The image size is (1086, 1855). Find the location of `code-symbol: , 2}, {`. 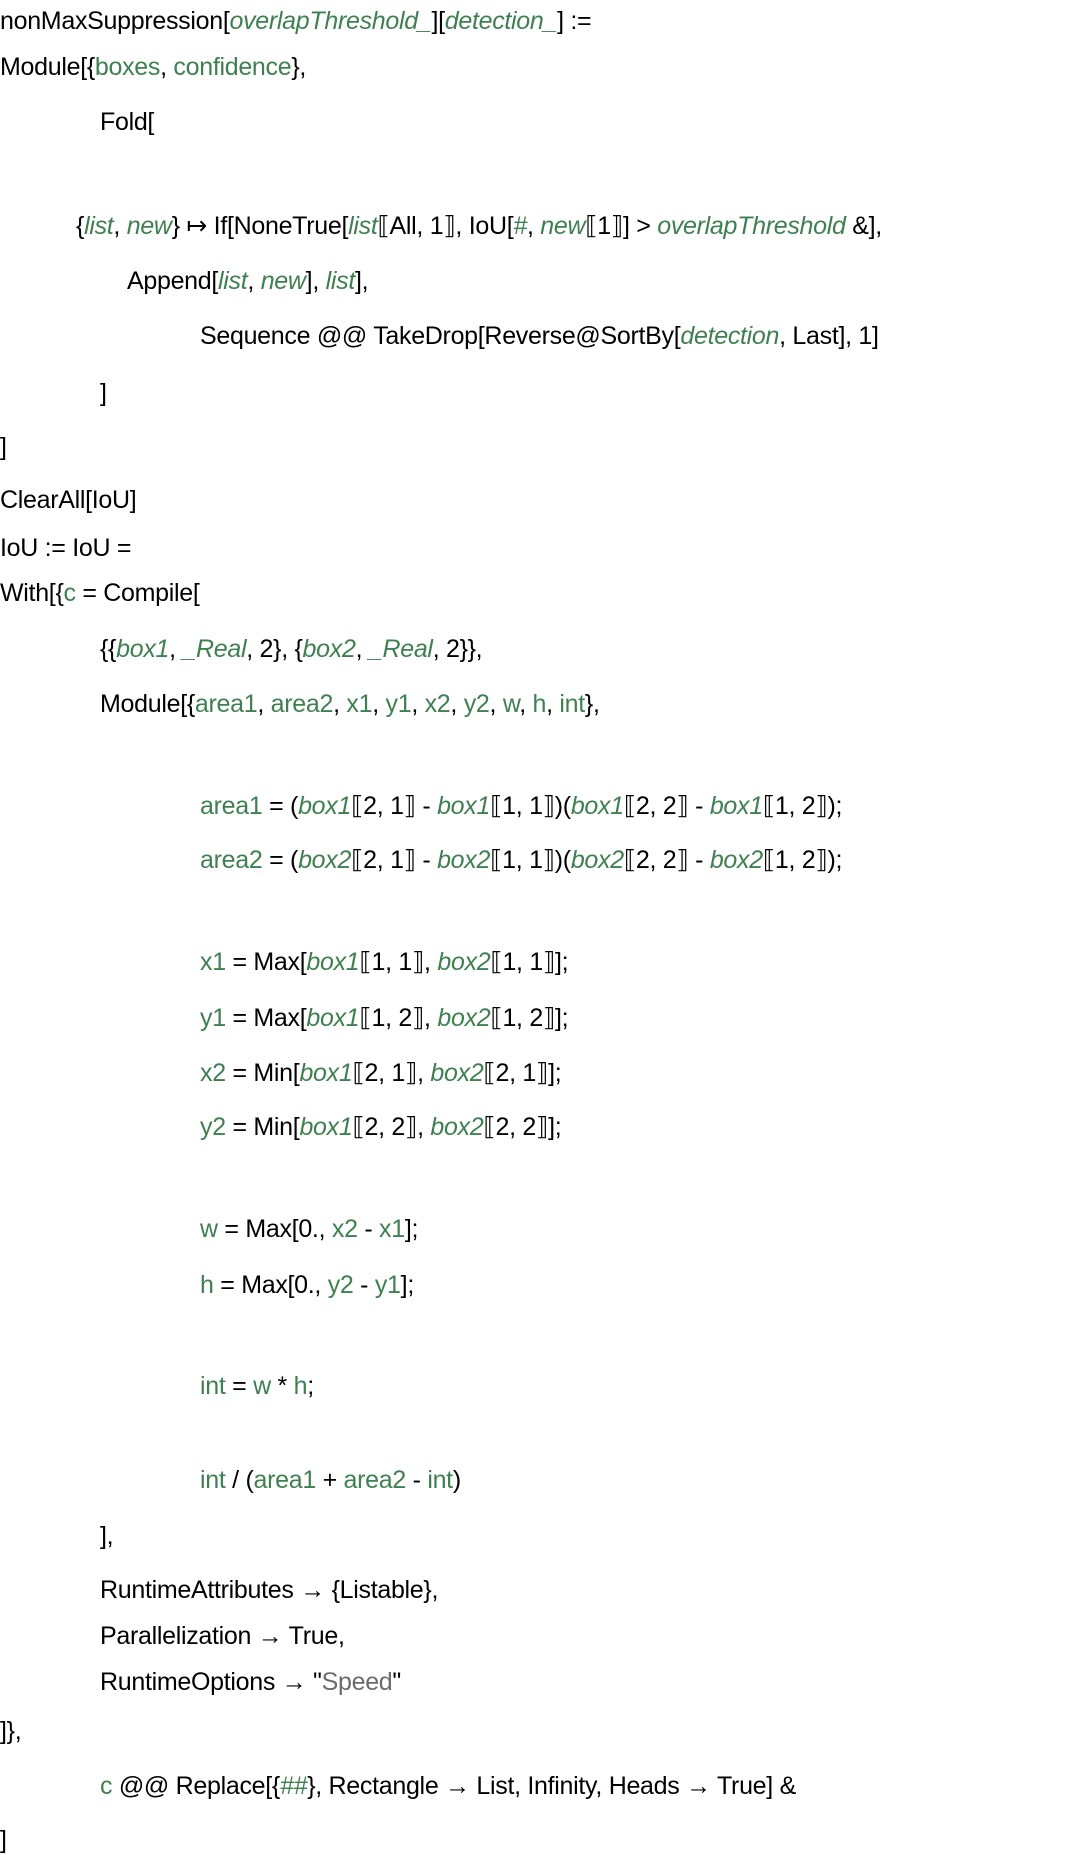

code-symbol: , 2}, { is located at coordinates (274, 649).